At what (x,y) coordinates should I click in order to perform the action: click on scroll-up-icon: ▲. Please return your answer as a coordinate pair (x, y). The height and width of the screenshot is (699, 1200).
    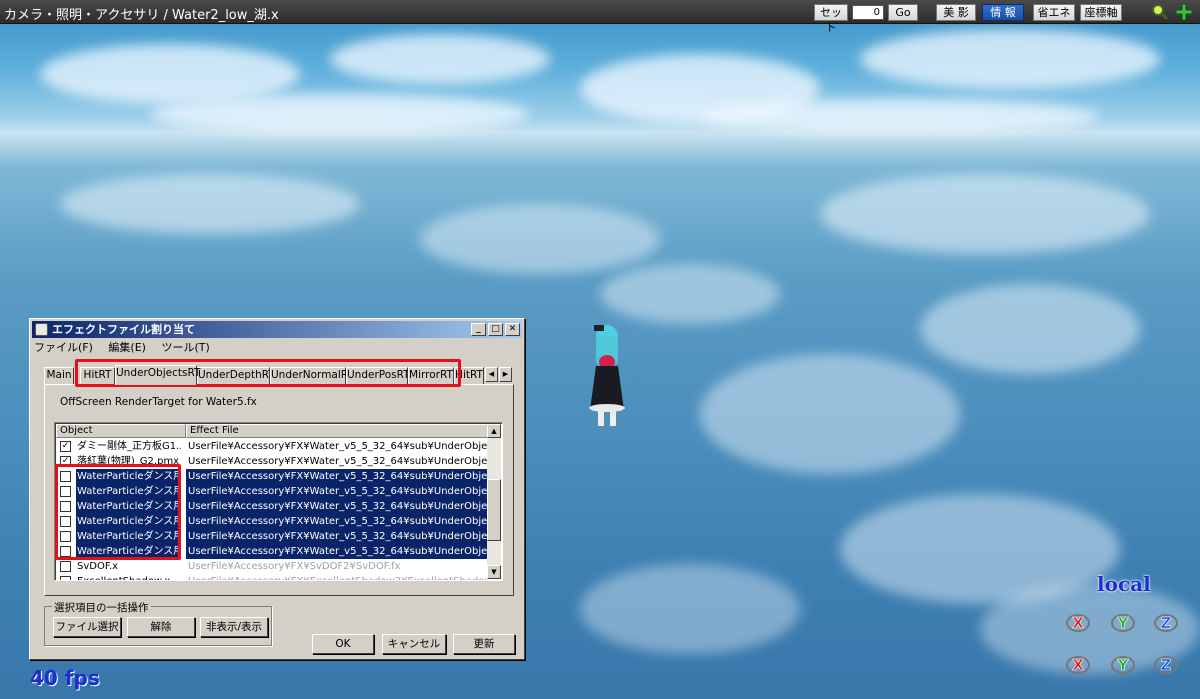
    Looking at the image, I should click on (494, 431).